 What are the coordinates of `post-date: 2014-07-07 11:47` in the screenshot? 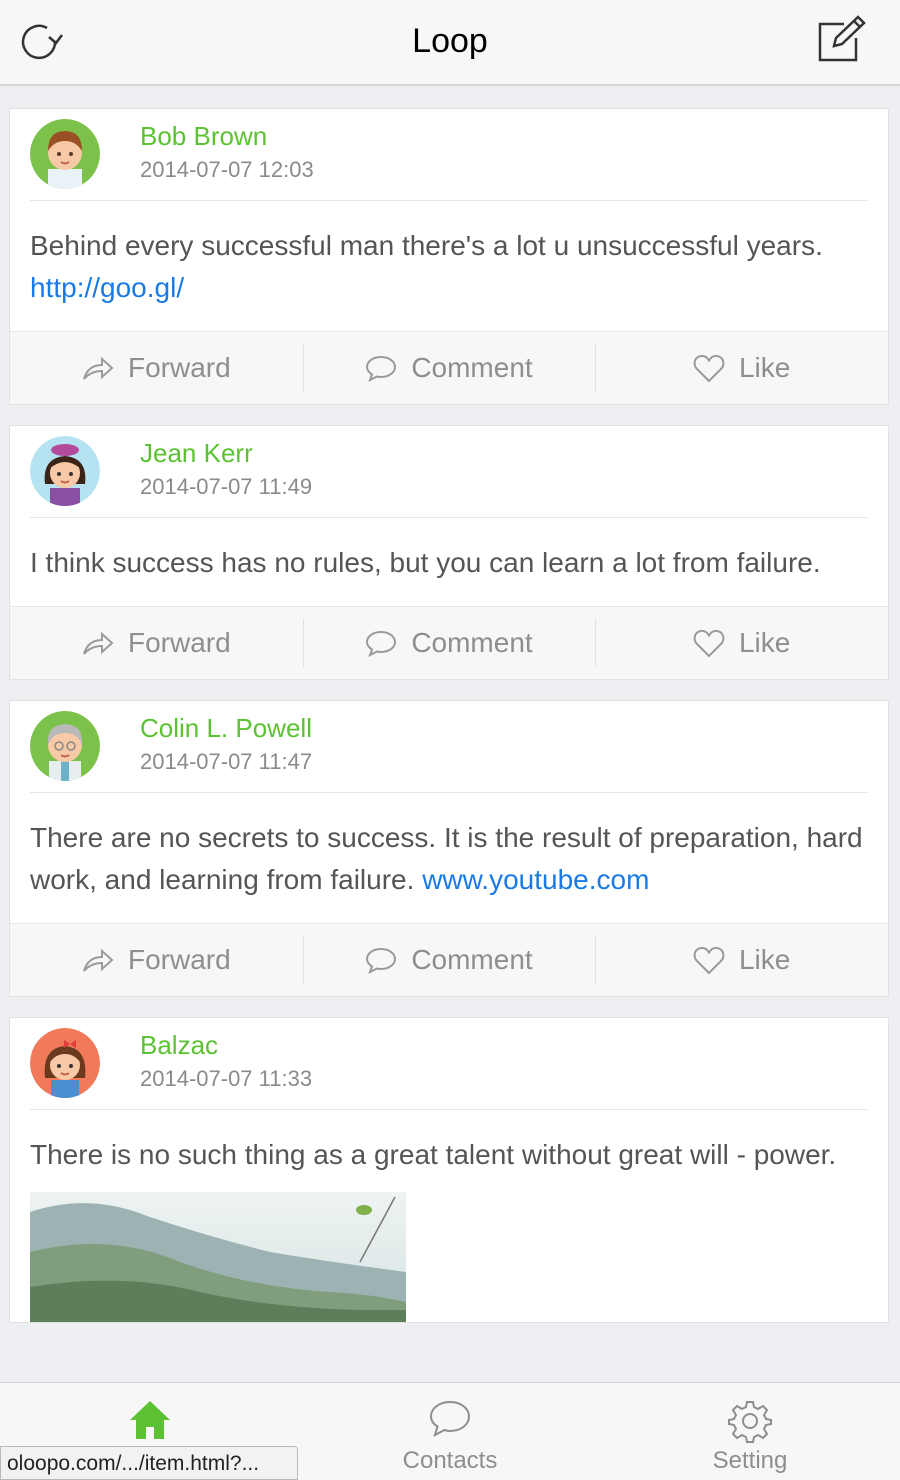 It's located at (226, 761).